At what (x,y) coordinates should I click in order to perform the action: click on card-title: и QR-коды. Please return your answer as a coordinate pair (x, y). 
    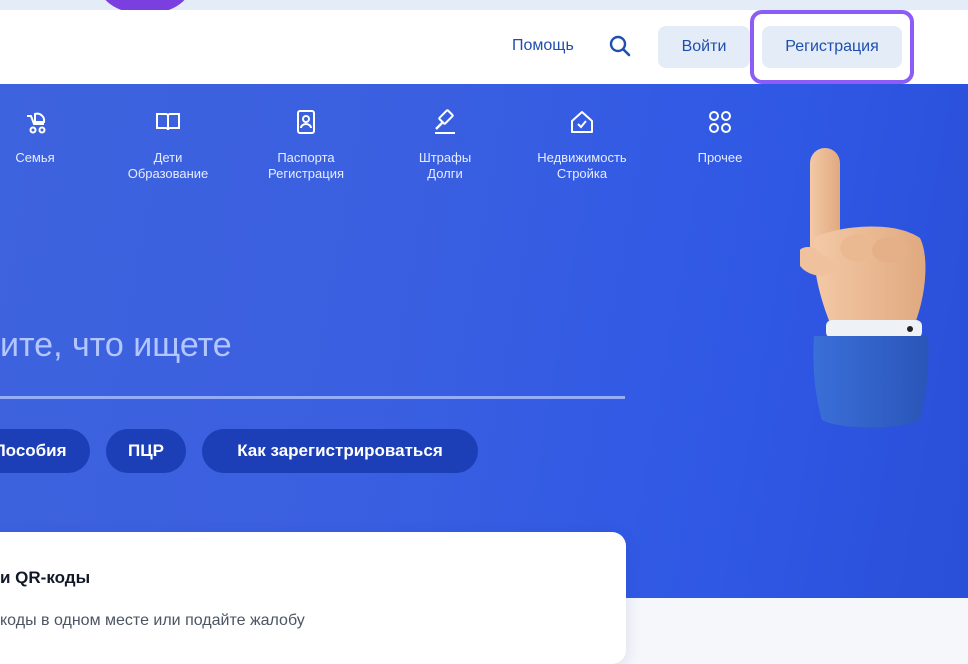
    Looking at the image, I should click on (45, 577).